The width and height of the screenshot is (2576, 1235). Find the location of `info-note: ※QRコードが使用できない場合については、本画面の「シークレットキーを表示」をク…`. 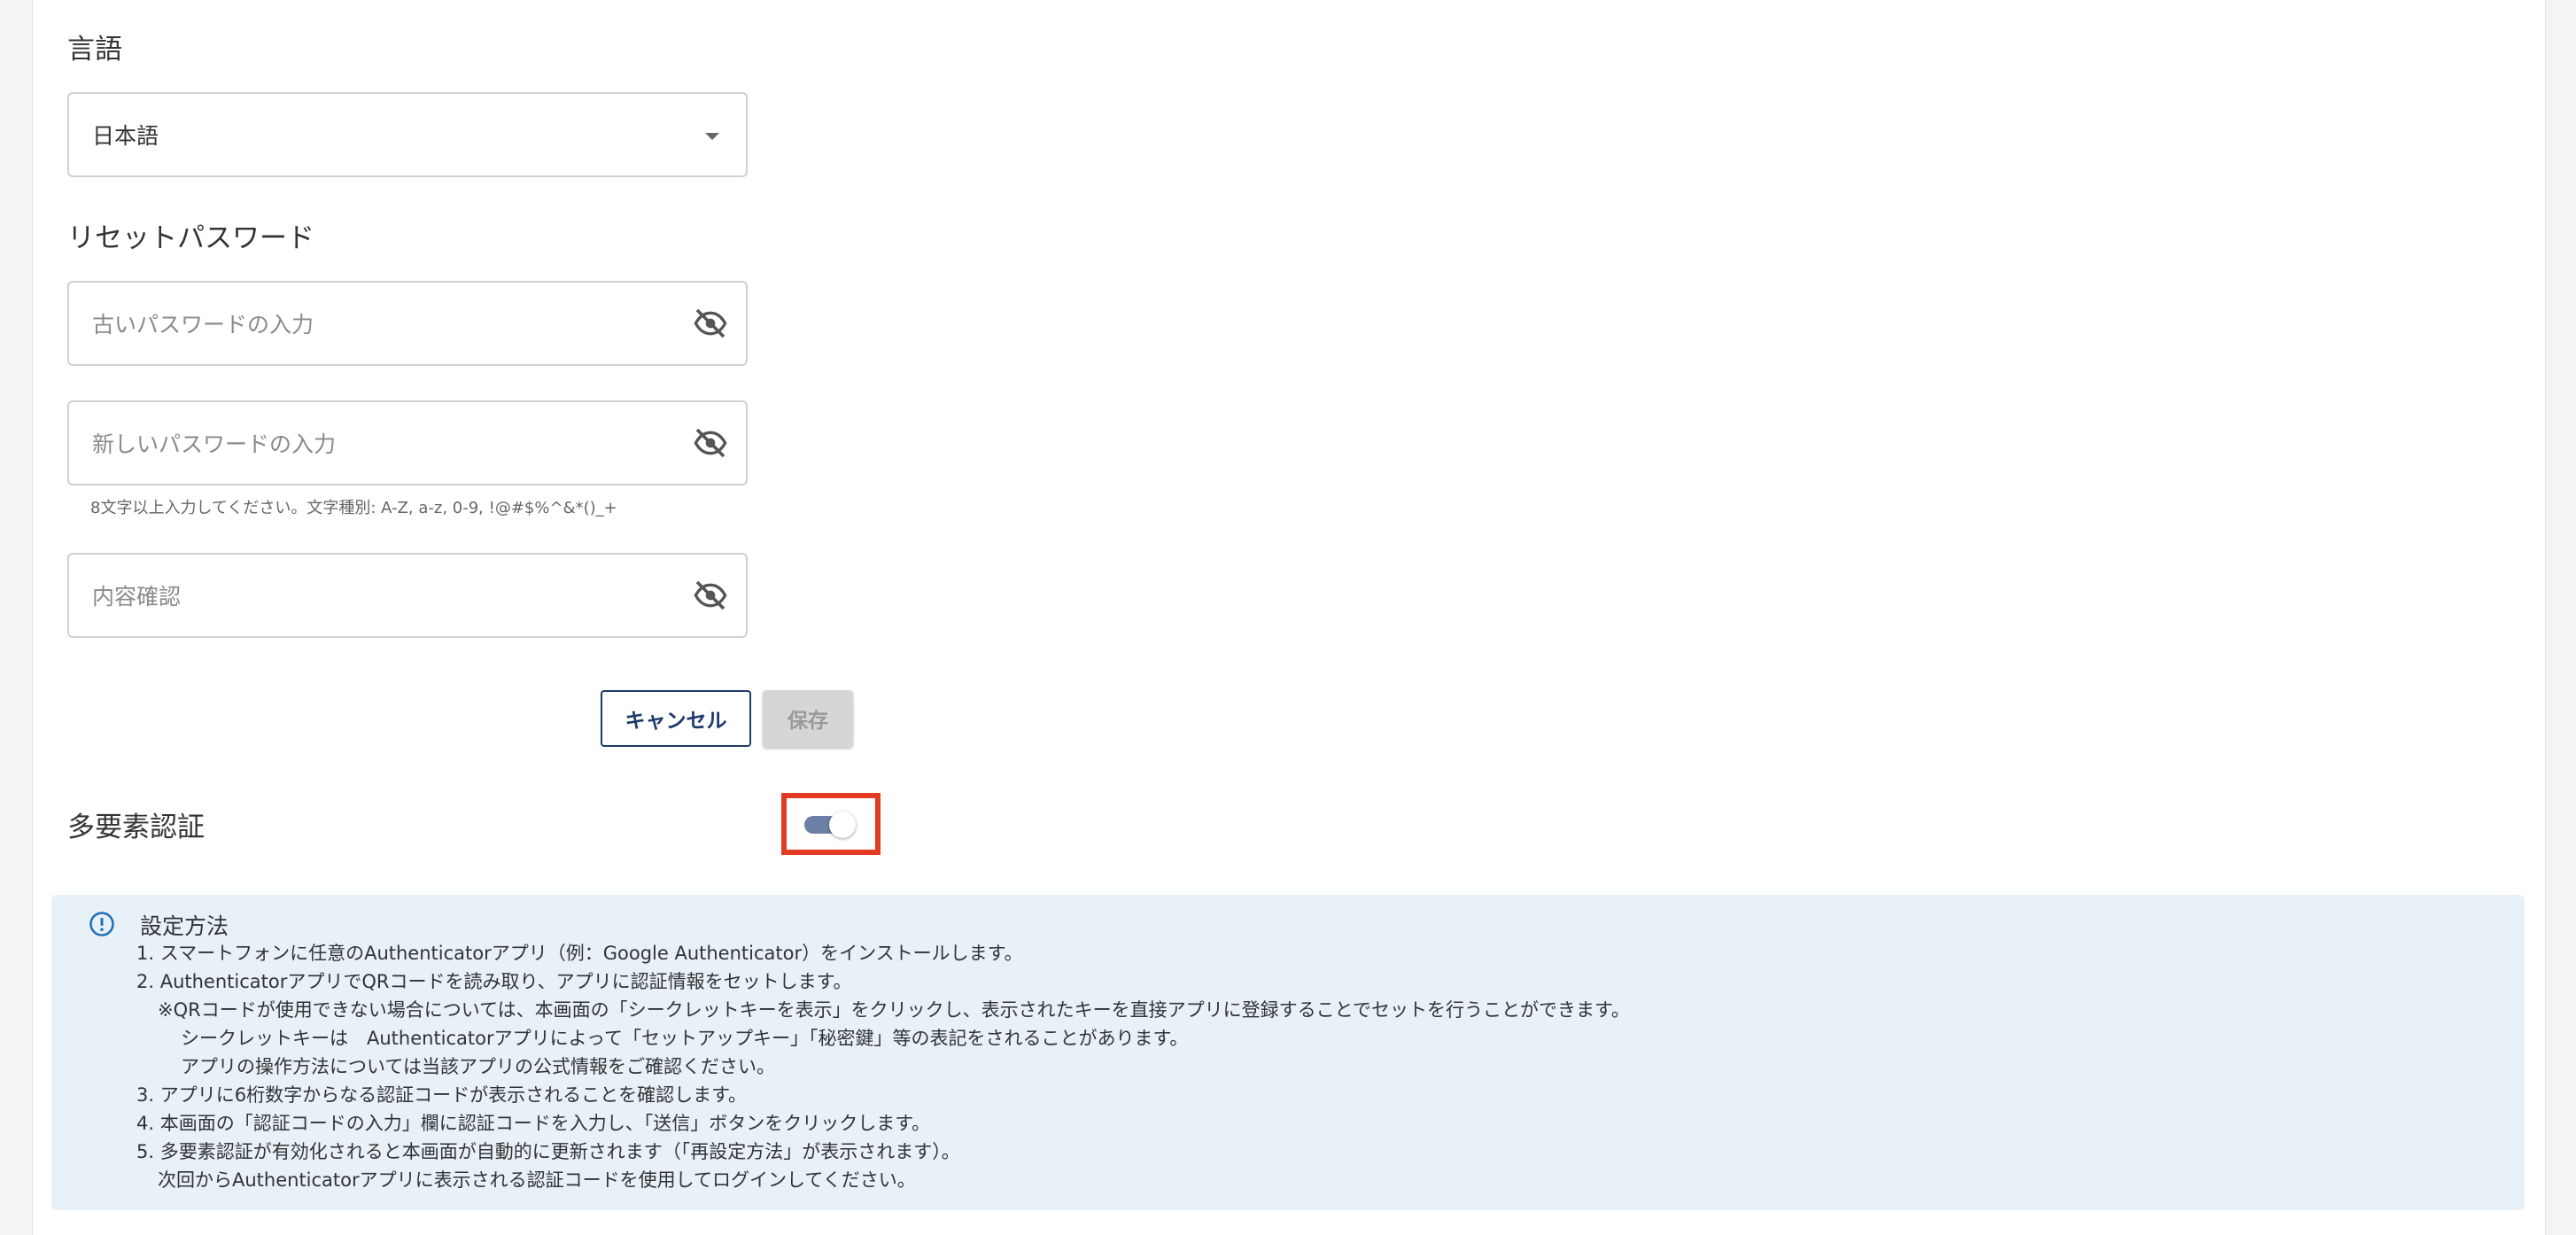

info-note: ※QRコードが使用できない場合については、本画面の「シークレットキーを表示」をク… is located at coordinates (894, 1010).